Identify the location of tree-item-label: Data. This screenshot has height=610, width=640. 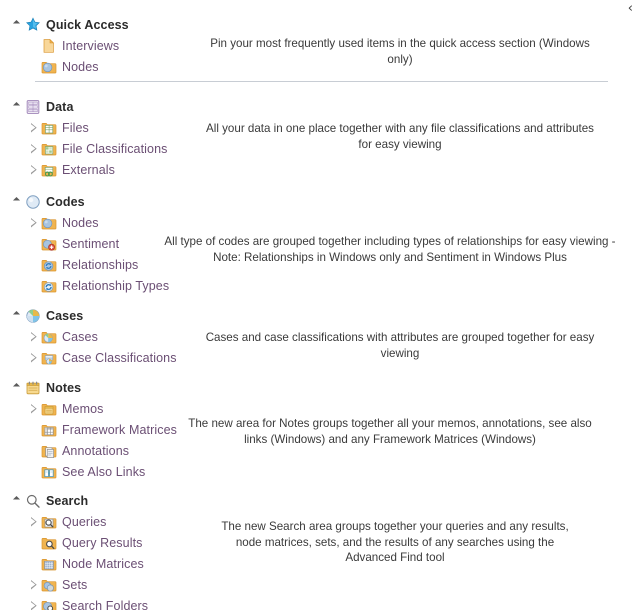
(60, 106).